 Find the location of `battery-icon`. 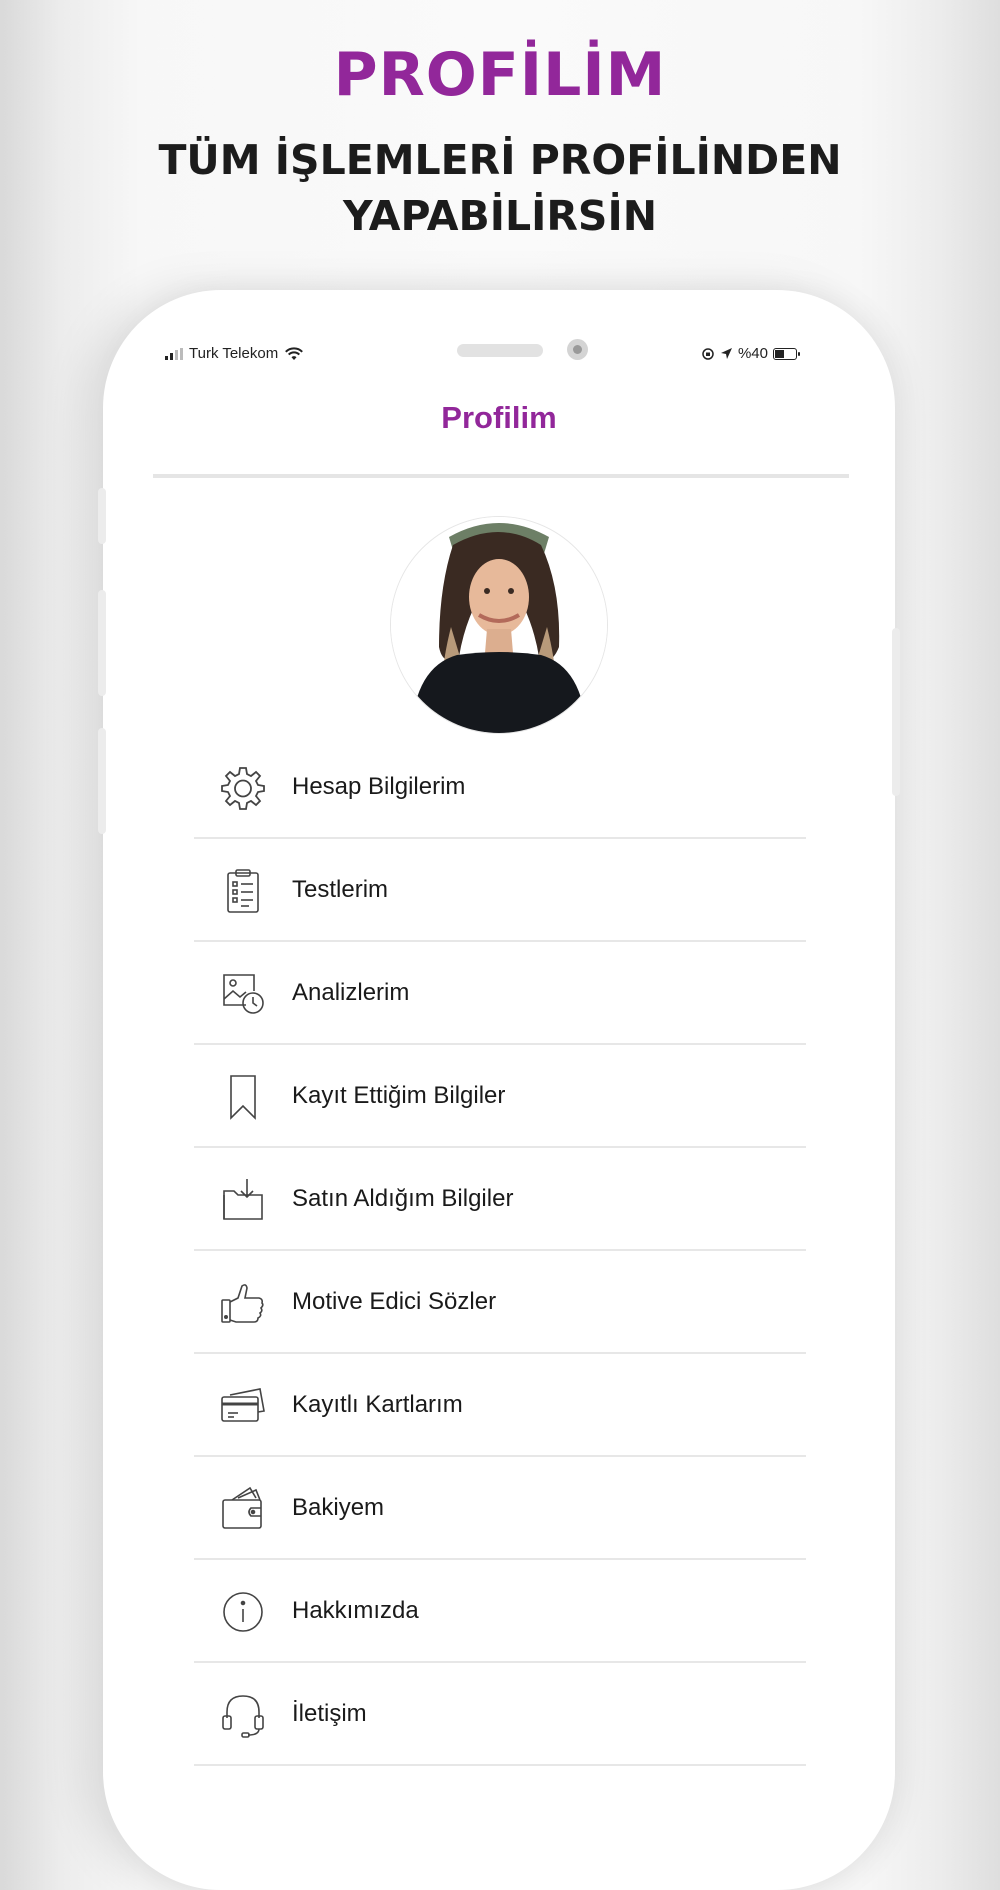

battery-icon is located at coordinates (786, 353).